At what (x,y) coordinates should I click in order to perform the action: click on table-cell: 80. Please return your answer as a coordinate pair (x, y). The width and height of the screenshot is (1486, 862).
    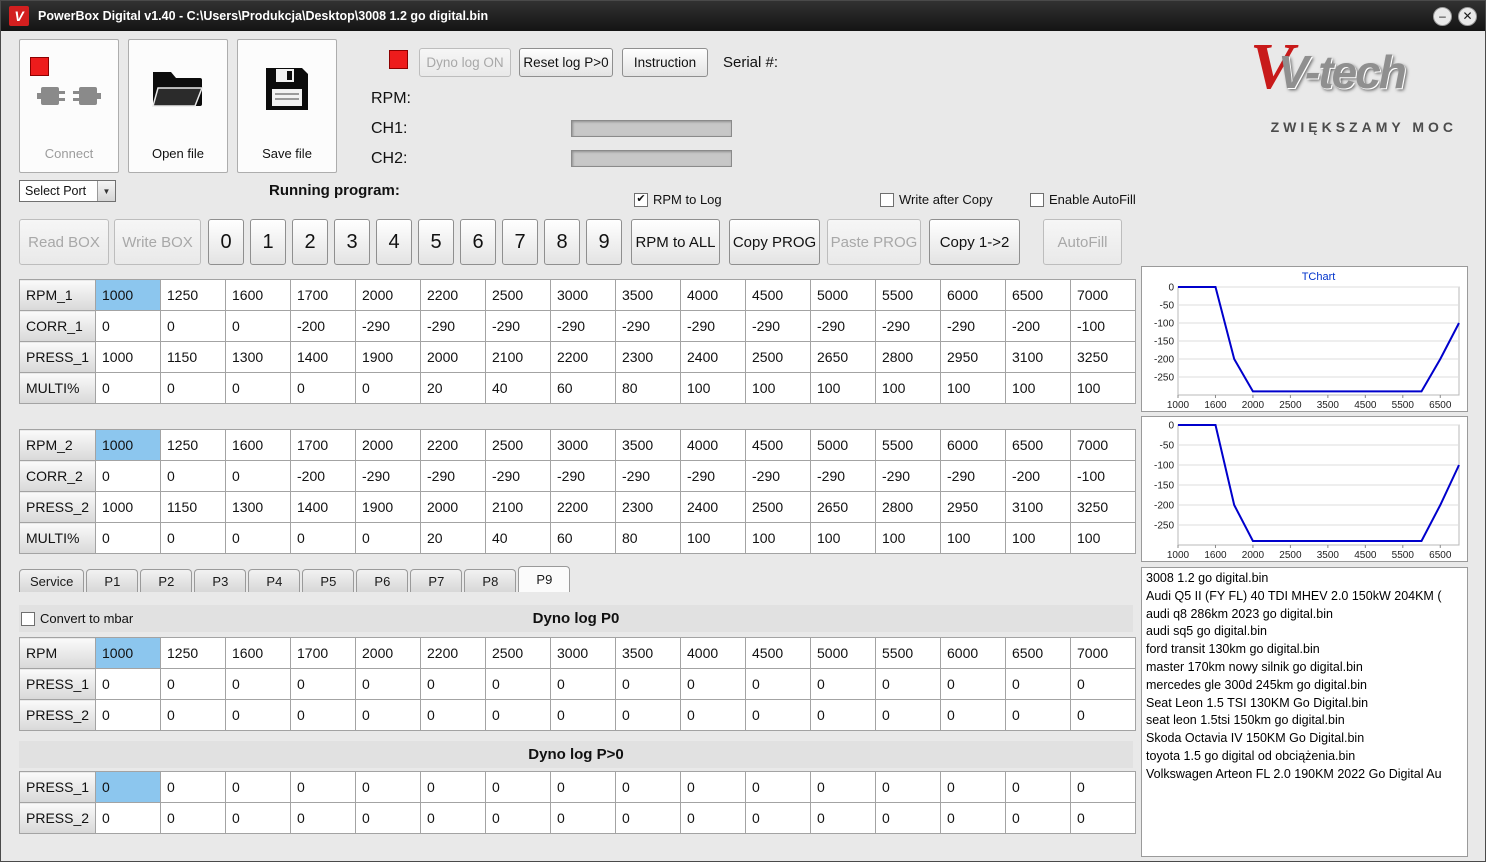
    Looking at the image, I should click on (648, 538).